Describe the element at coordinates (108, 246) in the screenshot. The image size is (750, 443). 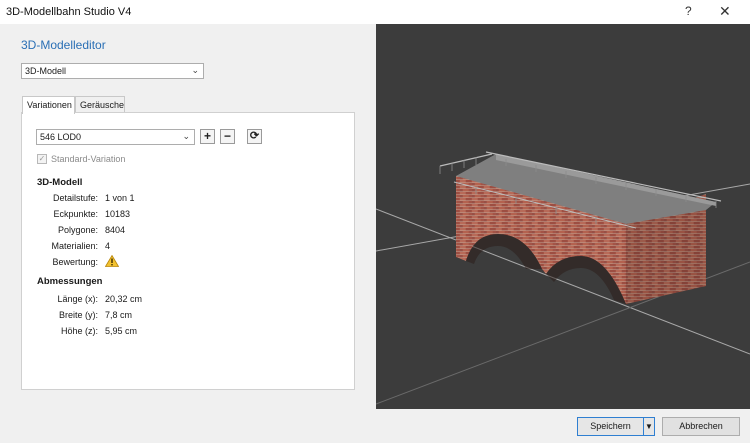
I see `materials-value: 4` at that location.